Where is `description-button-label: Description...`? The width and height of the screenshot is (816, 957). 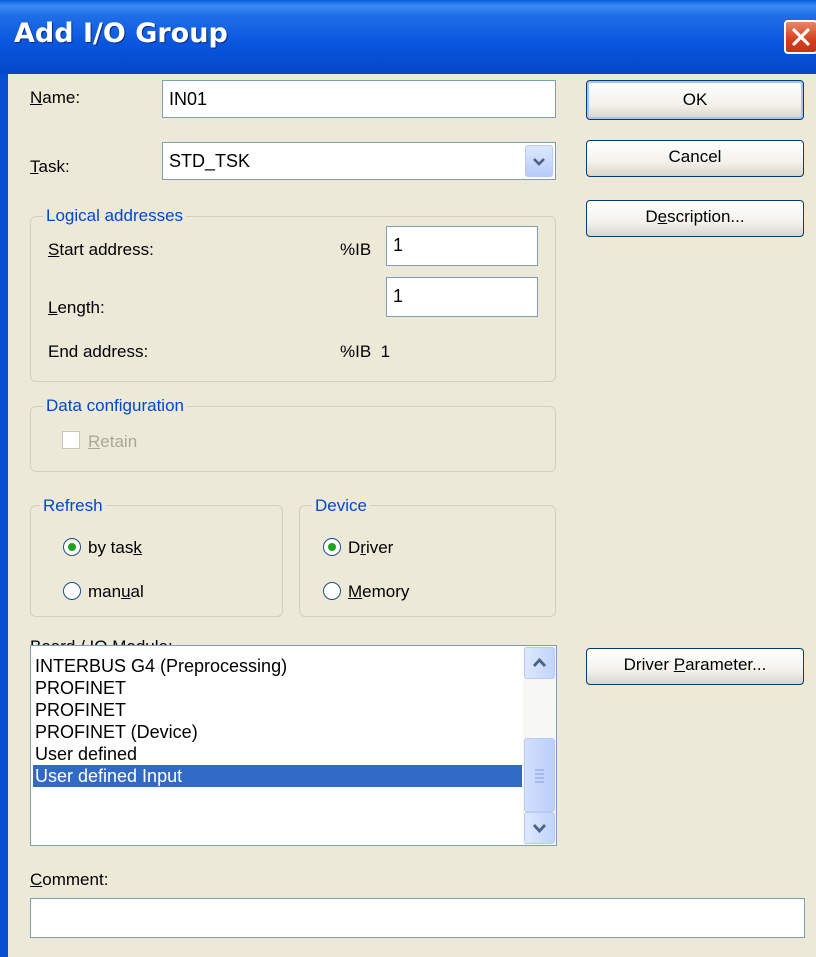 description-button-label: Description... is located at coordinates (695, 216).